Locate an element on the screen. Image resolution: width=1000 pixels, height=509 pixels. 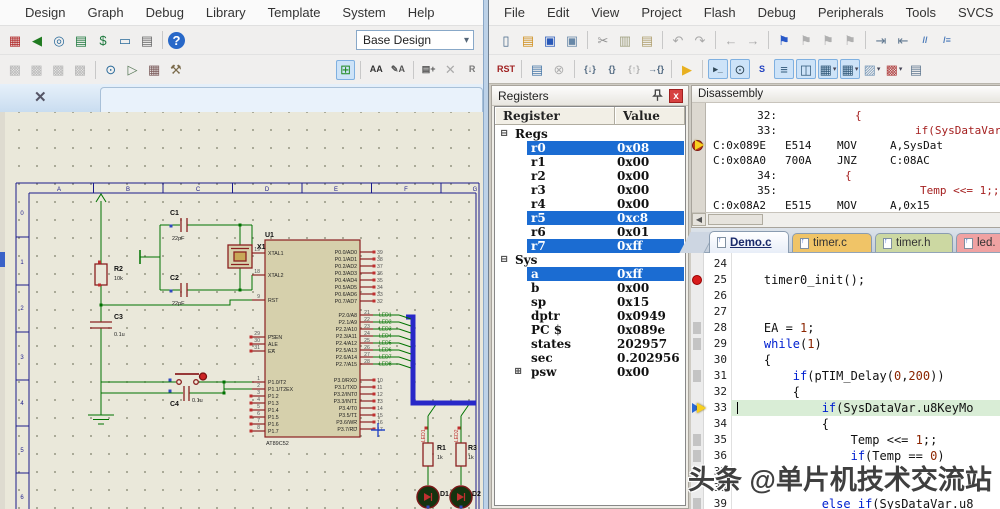
electrical-check-icon: ▭ is located at coordinates (125, 40).